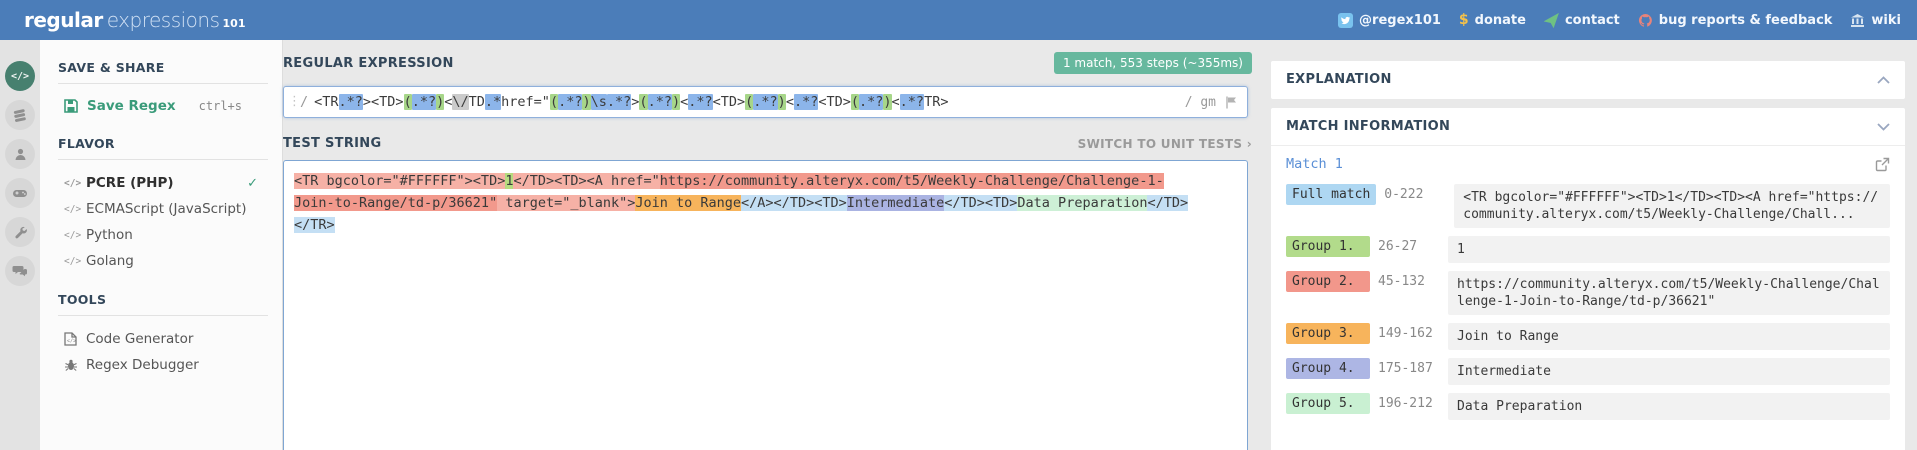  I want to click on tool-label: Code Generator, so click(140, 339).